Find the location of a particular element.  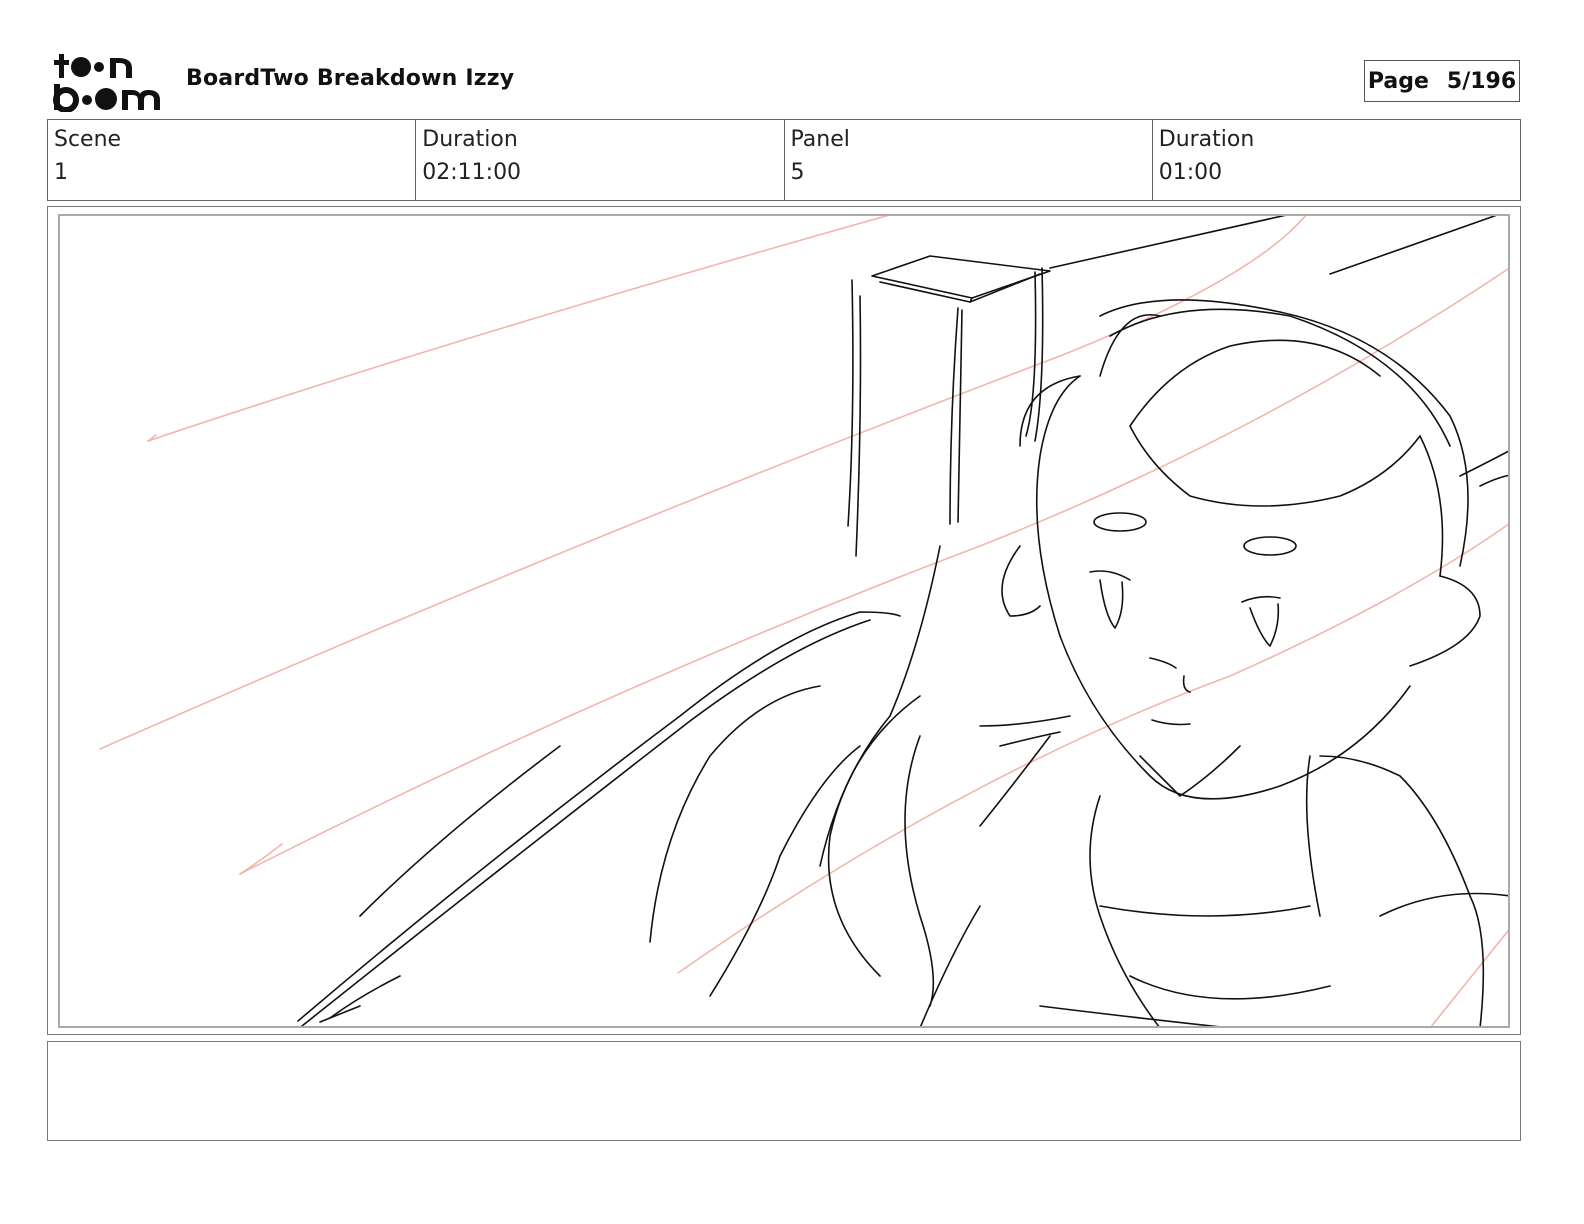

page-indicator: Page 5/196 is located at coordinates (1442, 81).